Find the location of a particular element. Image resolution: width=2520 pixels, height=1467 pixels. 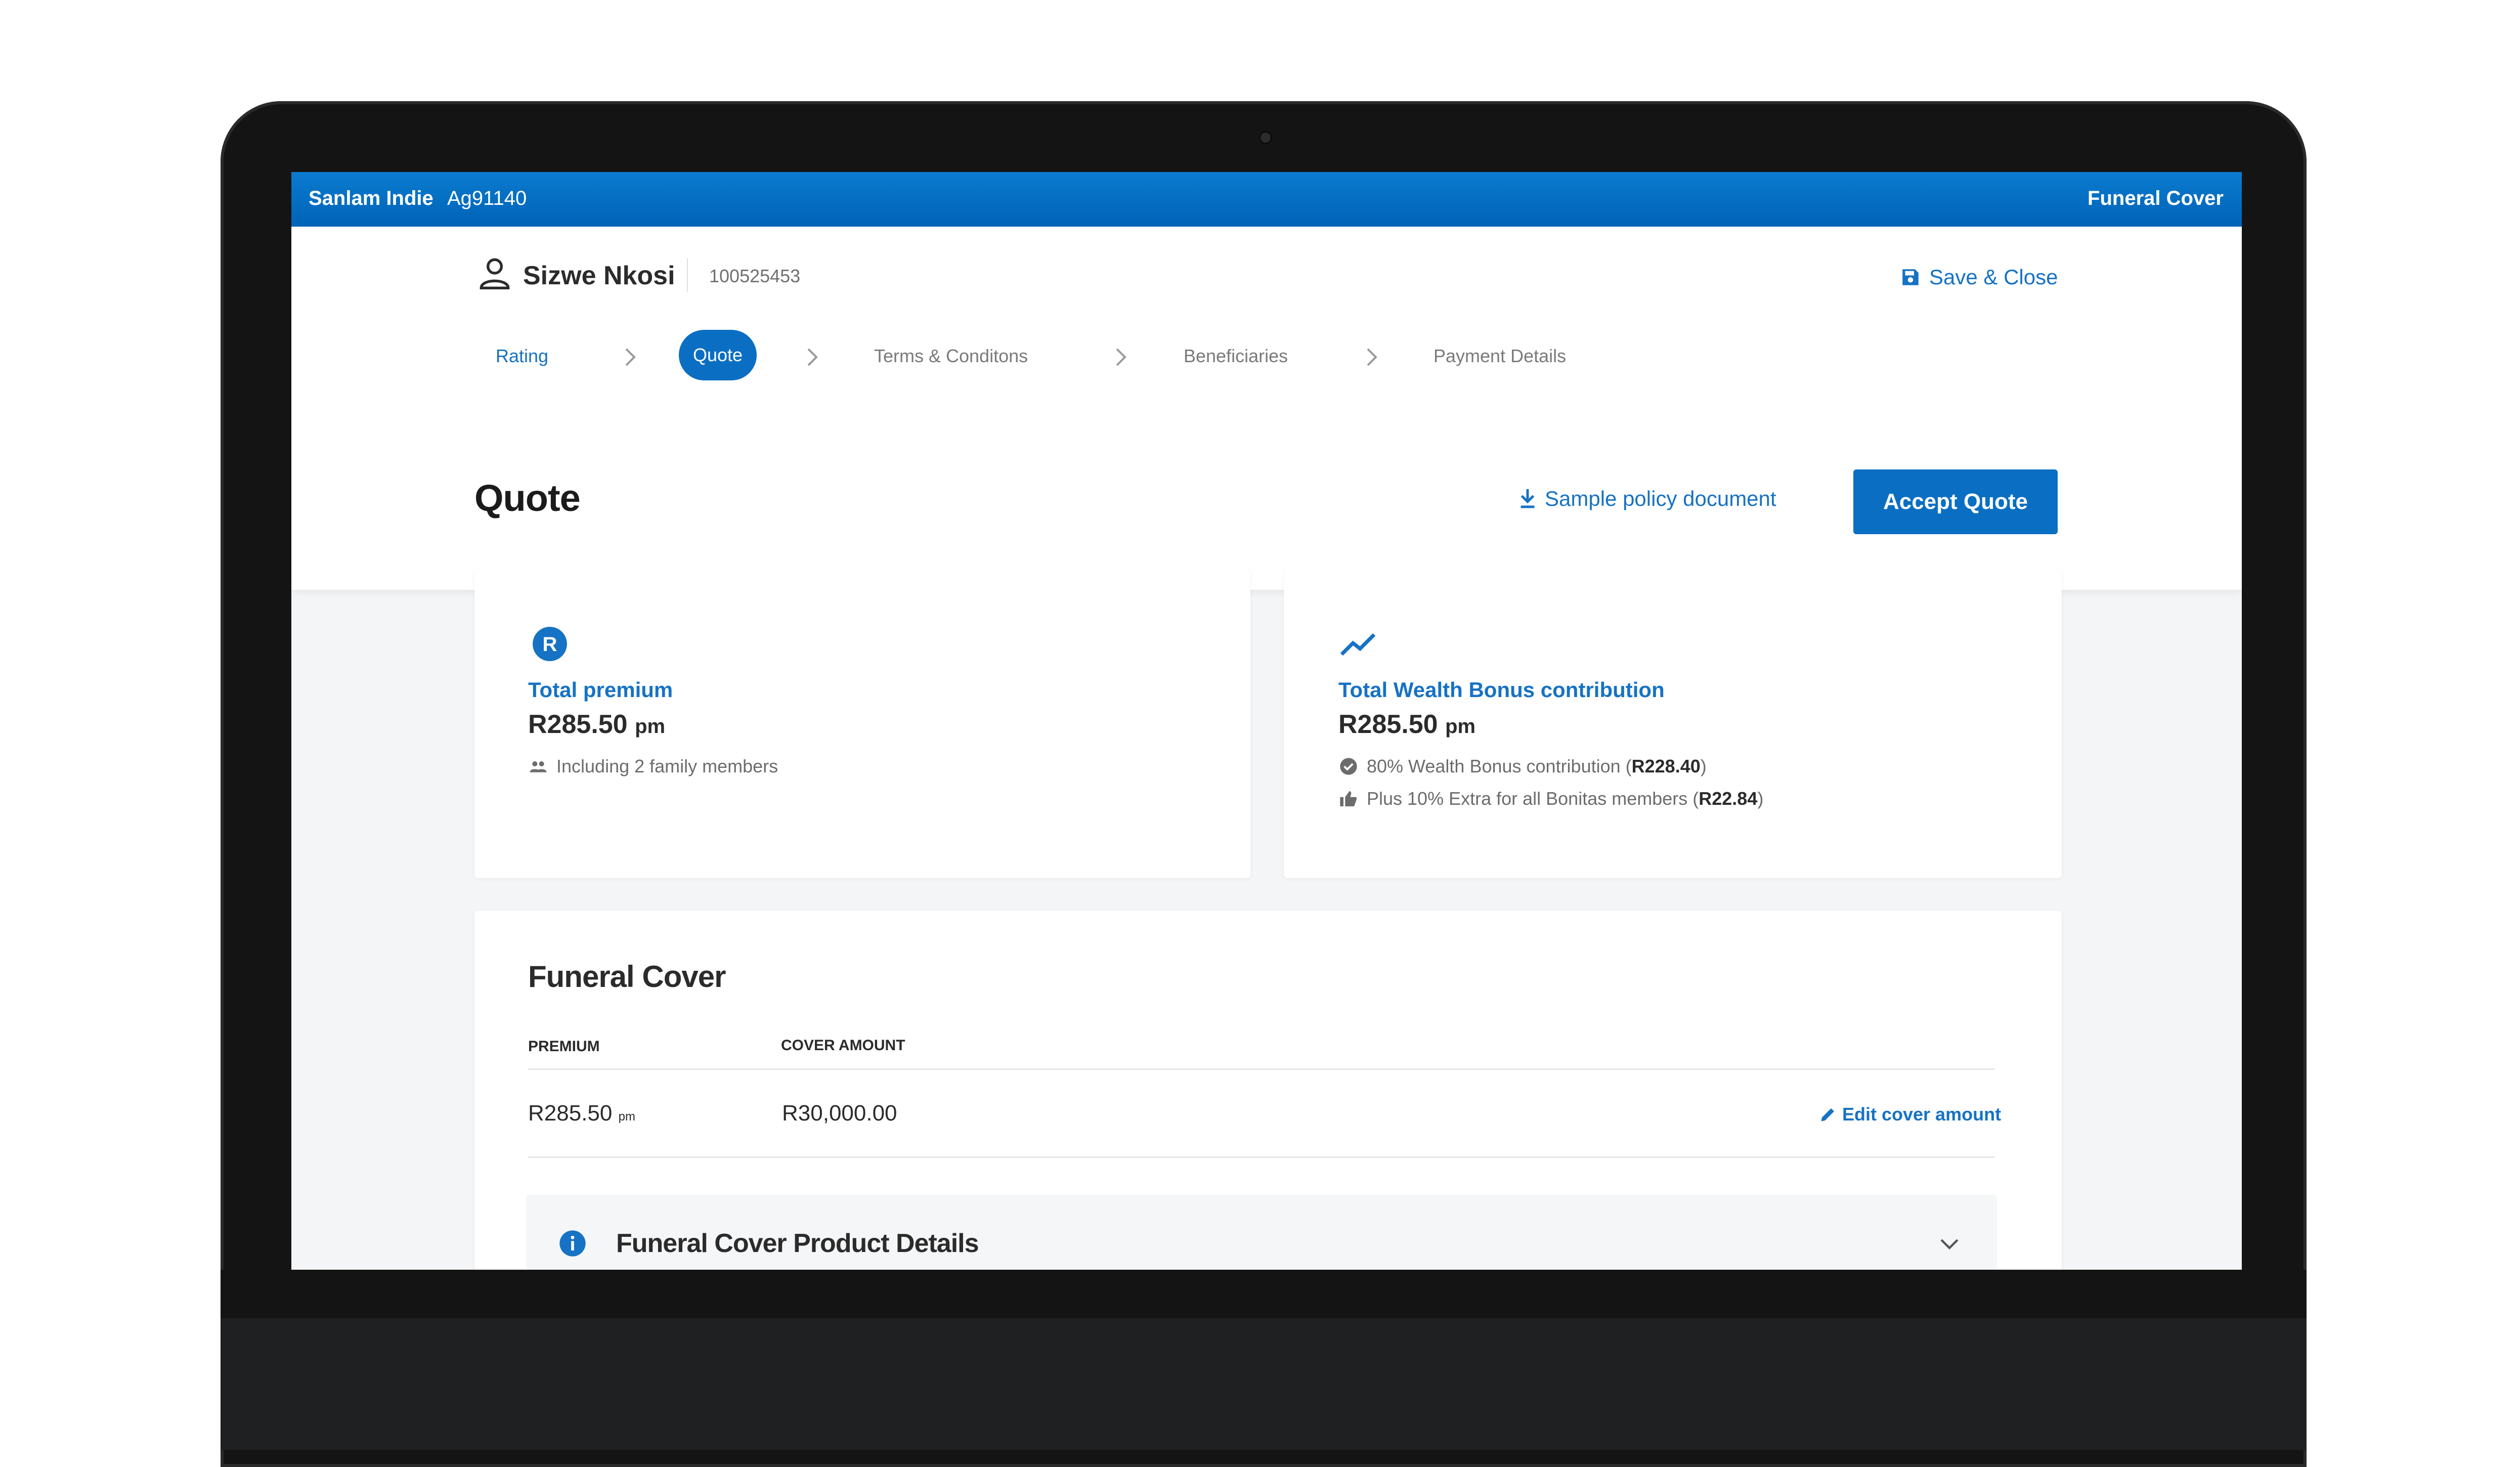

step-payment-details: Payment Details is located at coordinates (1499, 356).